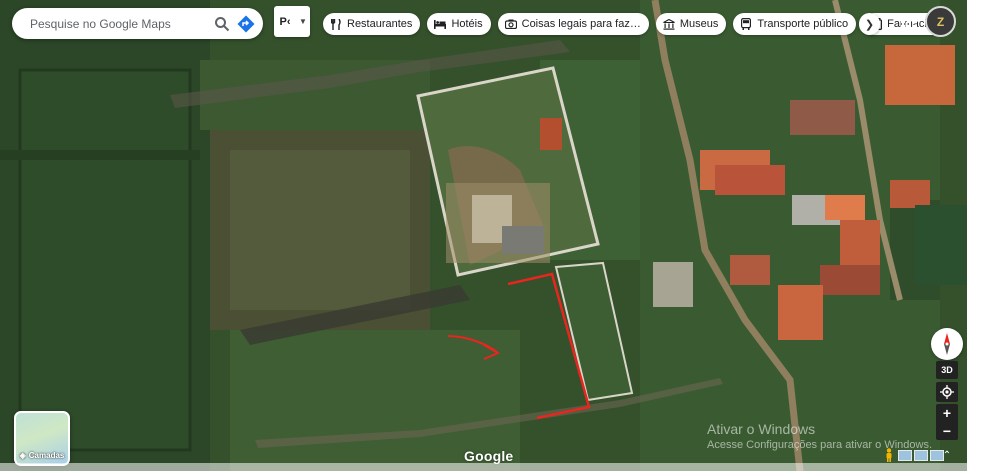 The width and height of the screenshot is (1000, 471). Describe the element at coordinates (669, 24) in the screenshot. I see `museum-icon` at that location.